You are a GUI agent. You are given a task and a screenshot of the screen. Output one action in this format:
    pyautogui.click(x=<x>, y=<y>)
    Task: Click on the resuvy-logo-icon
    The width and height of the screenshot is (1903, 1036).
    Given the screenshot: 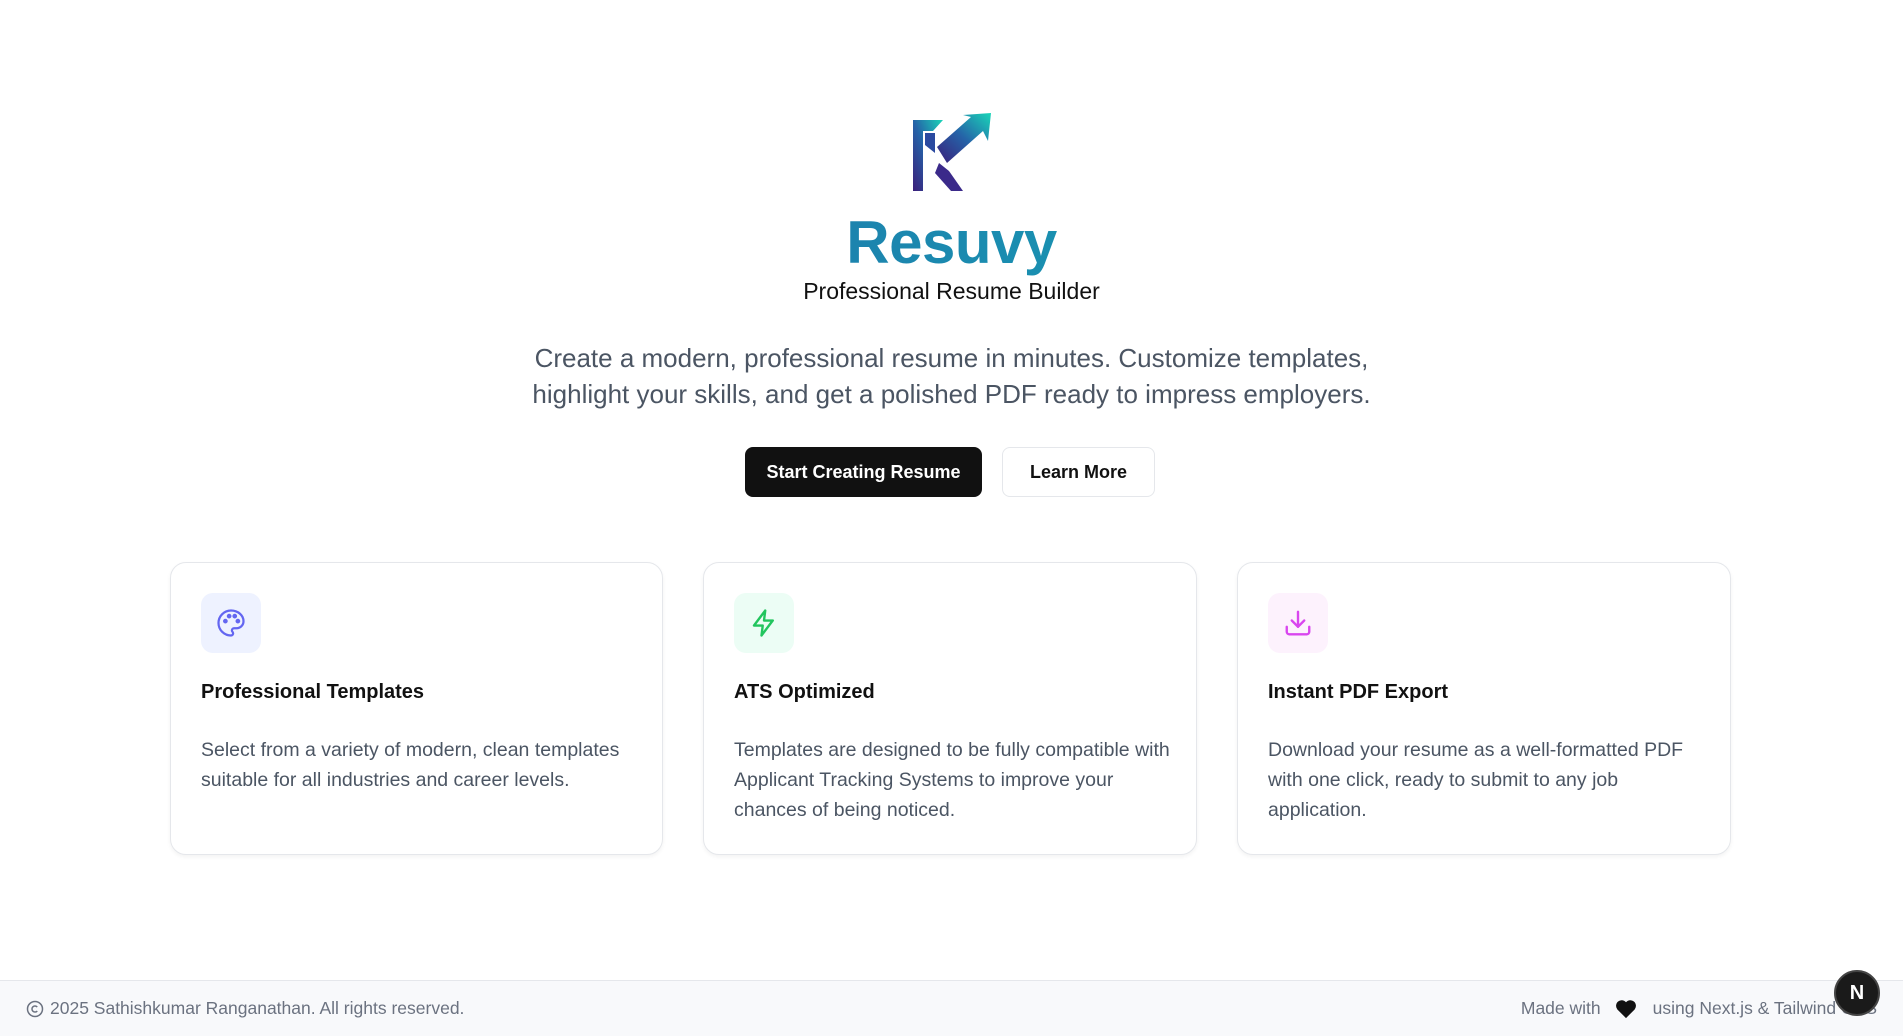 What is the action you would take?
    pyautogui.click(x=952, y=152)
    